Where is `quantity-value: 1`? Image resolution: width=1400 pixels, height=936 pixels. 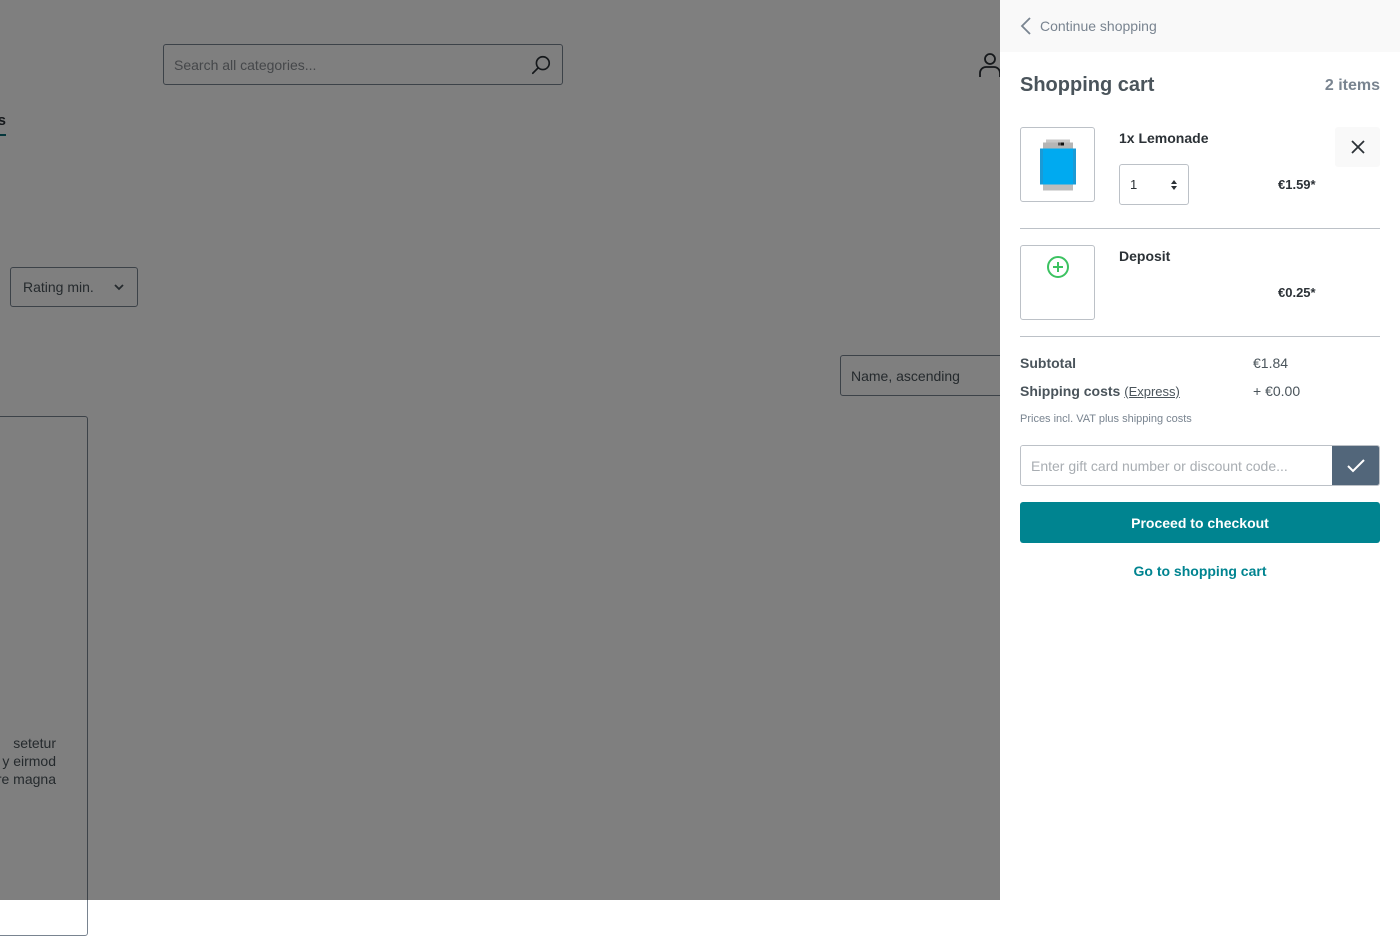
quantity-value: 1 is located at coordinates (1134, 184).